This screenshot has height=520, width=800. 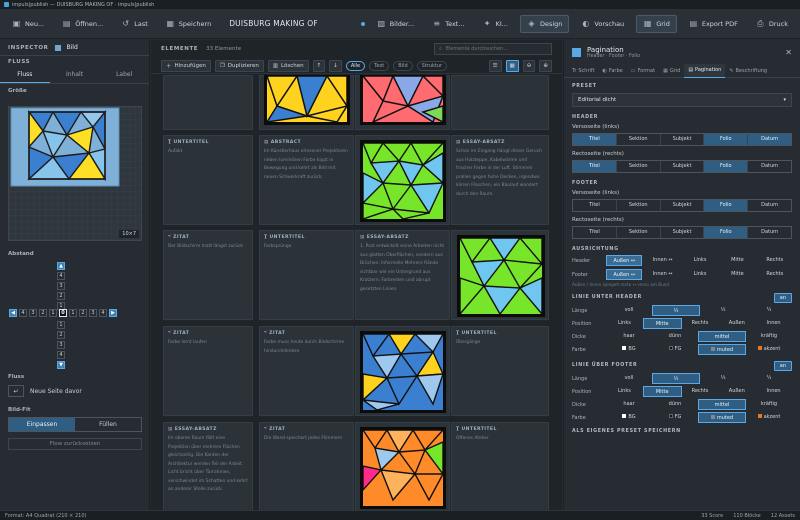 I want to click on spacing-right-1: 1, so click(x=73, y=313).